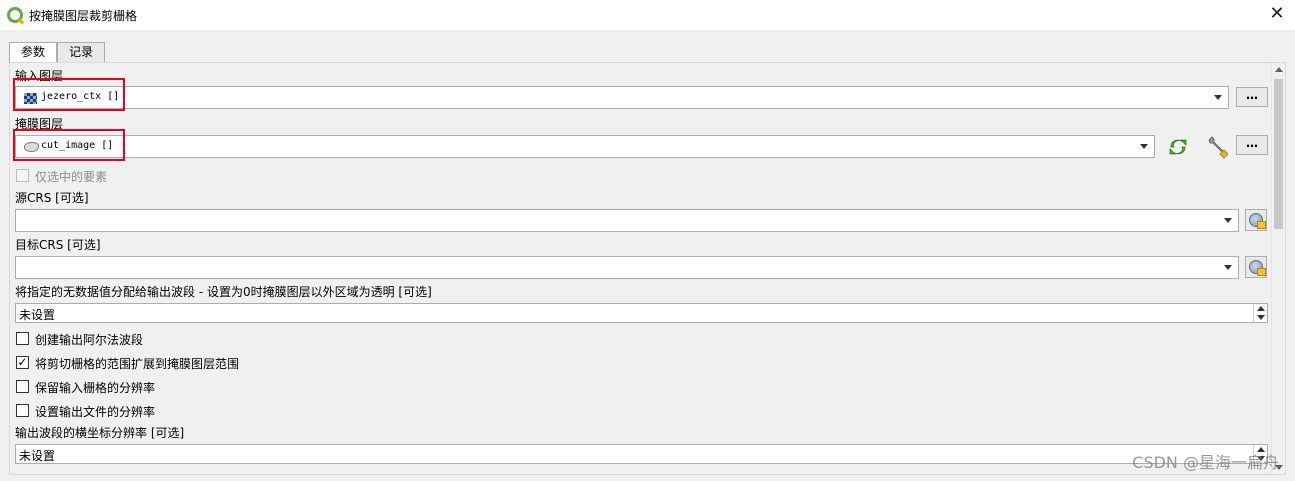 Image resolution: width=1295 pixels, height=481 pixels. I want to click on scroll-up-icon, so click(1279, 69).